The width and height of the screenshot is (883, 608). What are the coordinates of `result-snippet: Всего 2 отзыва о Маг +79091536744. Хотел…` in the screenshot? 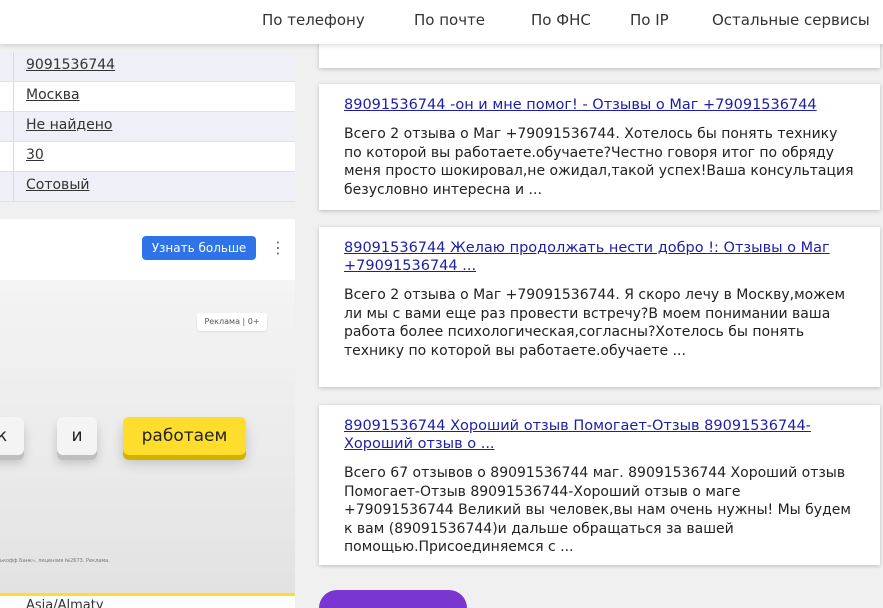 It's located at (599, 162).